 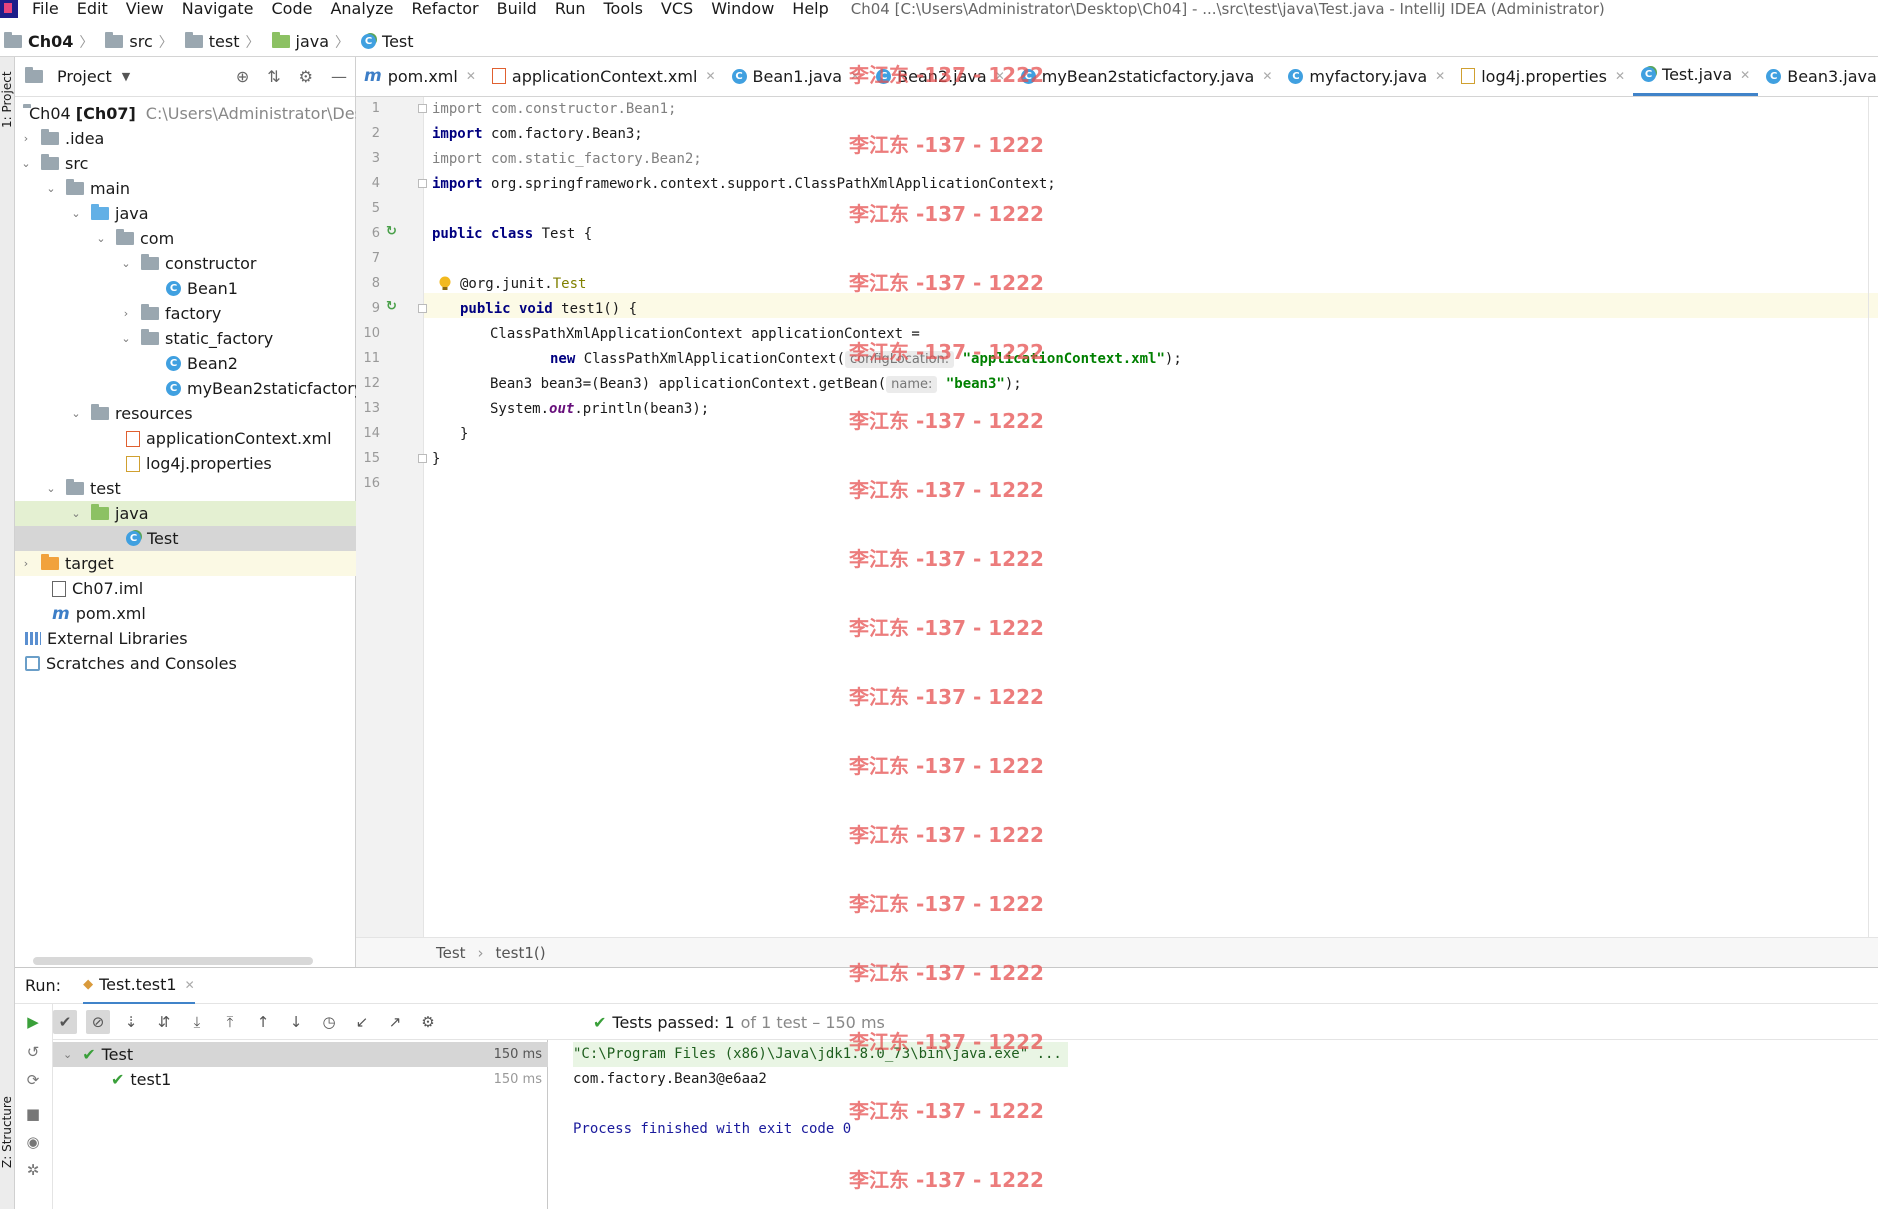 I want to click on menu-refactor: Refactor, so click(x=445, y=9).